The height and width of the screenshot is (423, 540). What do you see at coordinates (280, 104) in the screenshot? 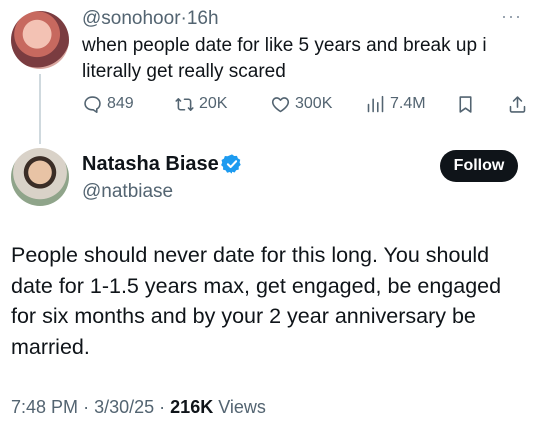
I see `like-icon` at bounding box center [280, 104].